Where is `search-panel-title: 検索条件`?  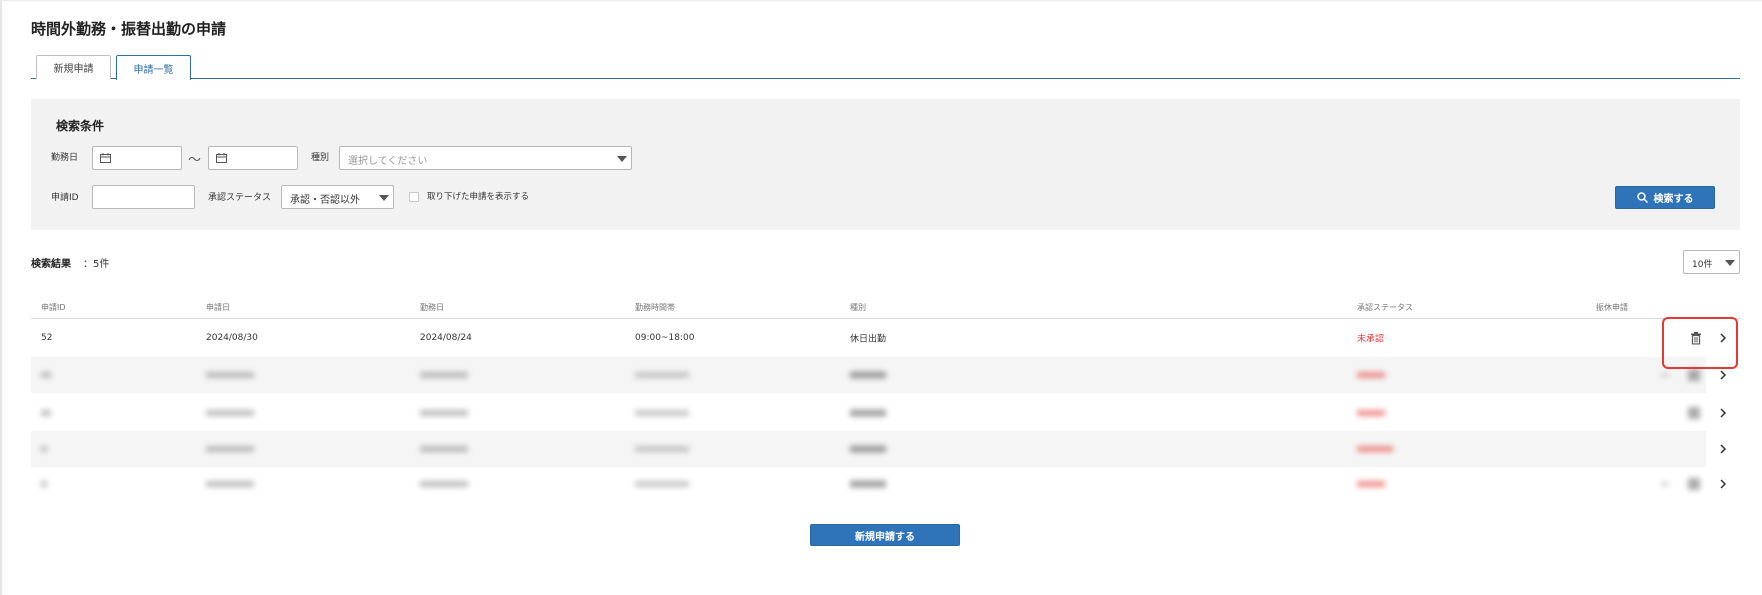
search-panel-title: 検索条件 is located at coordinates (80, 126).